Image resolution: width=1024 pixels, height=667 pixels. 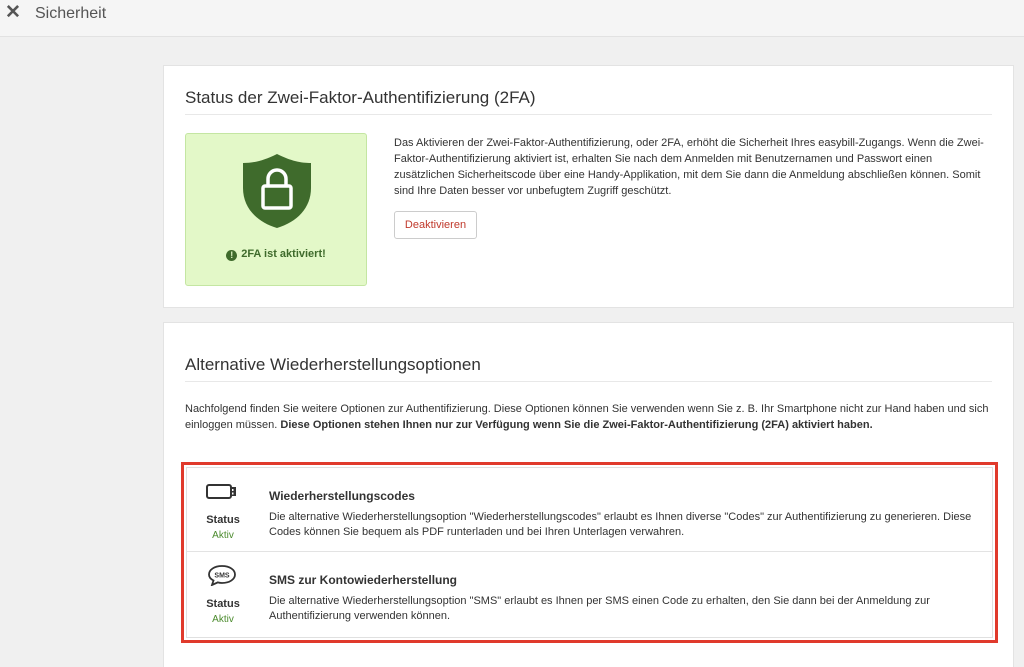 I want to click on usb-drive-icon, so click(x=221, y=491).